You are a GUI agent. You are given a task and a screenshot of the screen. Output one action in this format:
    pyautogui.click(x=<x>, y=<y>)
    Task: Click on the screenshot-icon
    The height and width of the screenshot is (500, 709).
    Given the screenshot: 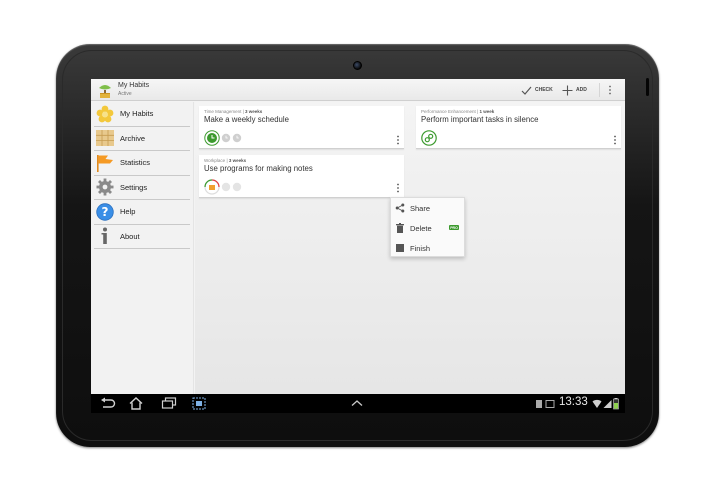 What is the action you would take?
    pyautogui.click(x=199, y=403)
    